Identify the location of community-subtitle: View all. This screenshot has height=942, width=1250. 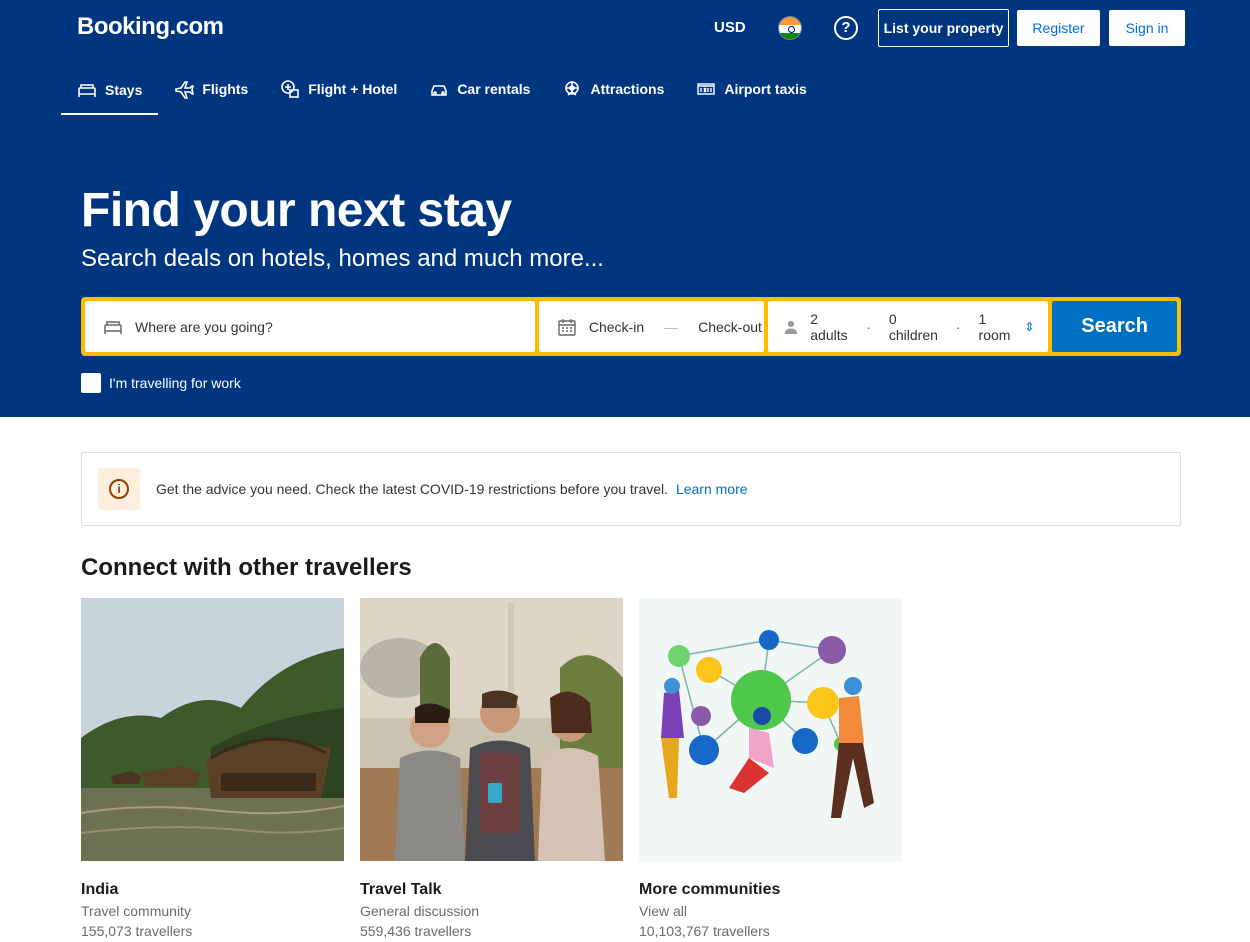
(663, 911).